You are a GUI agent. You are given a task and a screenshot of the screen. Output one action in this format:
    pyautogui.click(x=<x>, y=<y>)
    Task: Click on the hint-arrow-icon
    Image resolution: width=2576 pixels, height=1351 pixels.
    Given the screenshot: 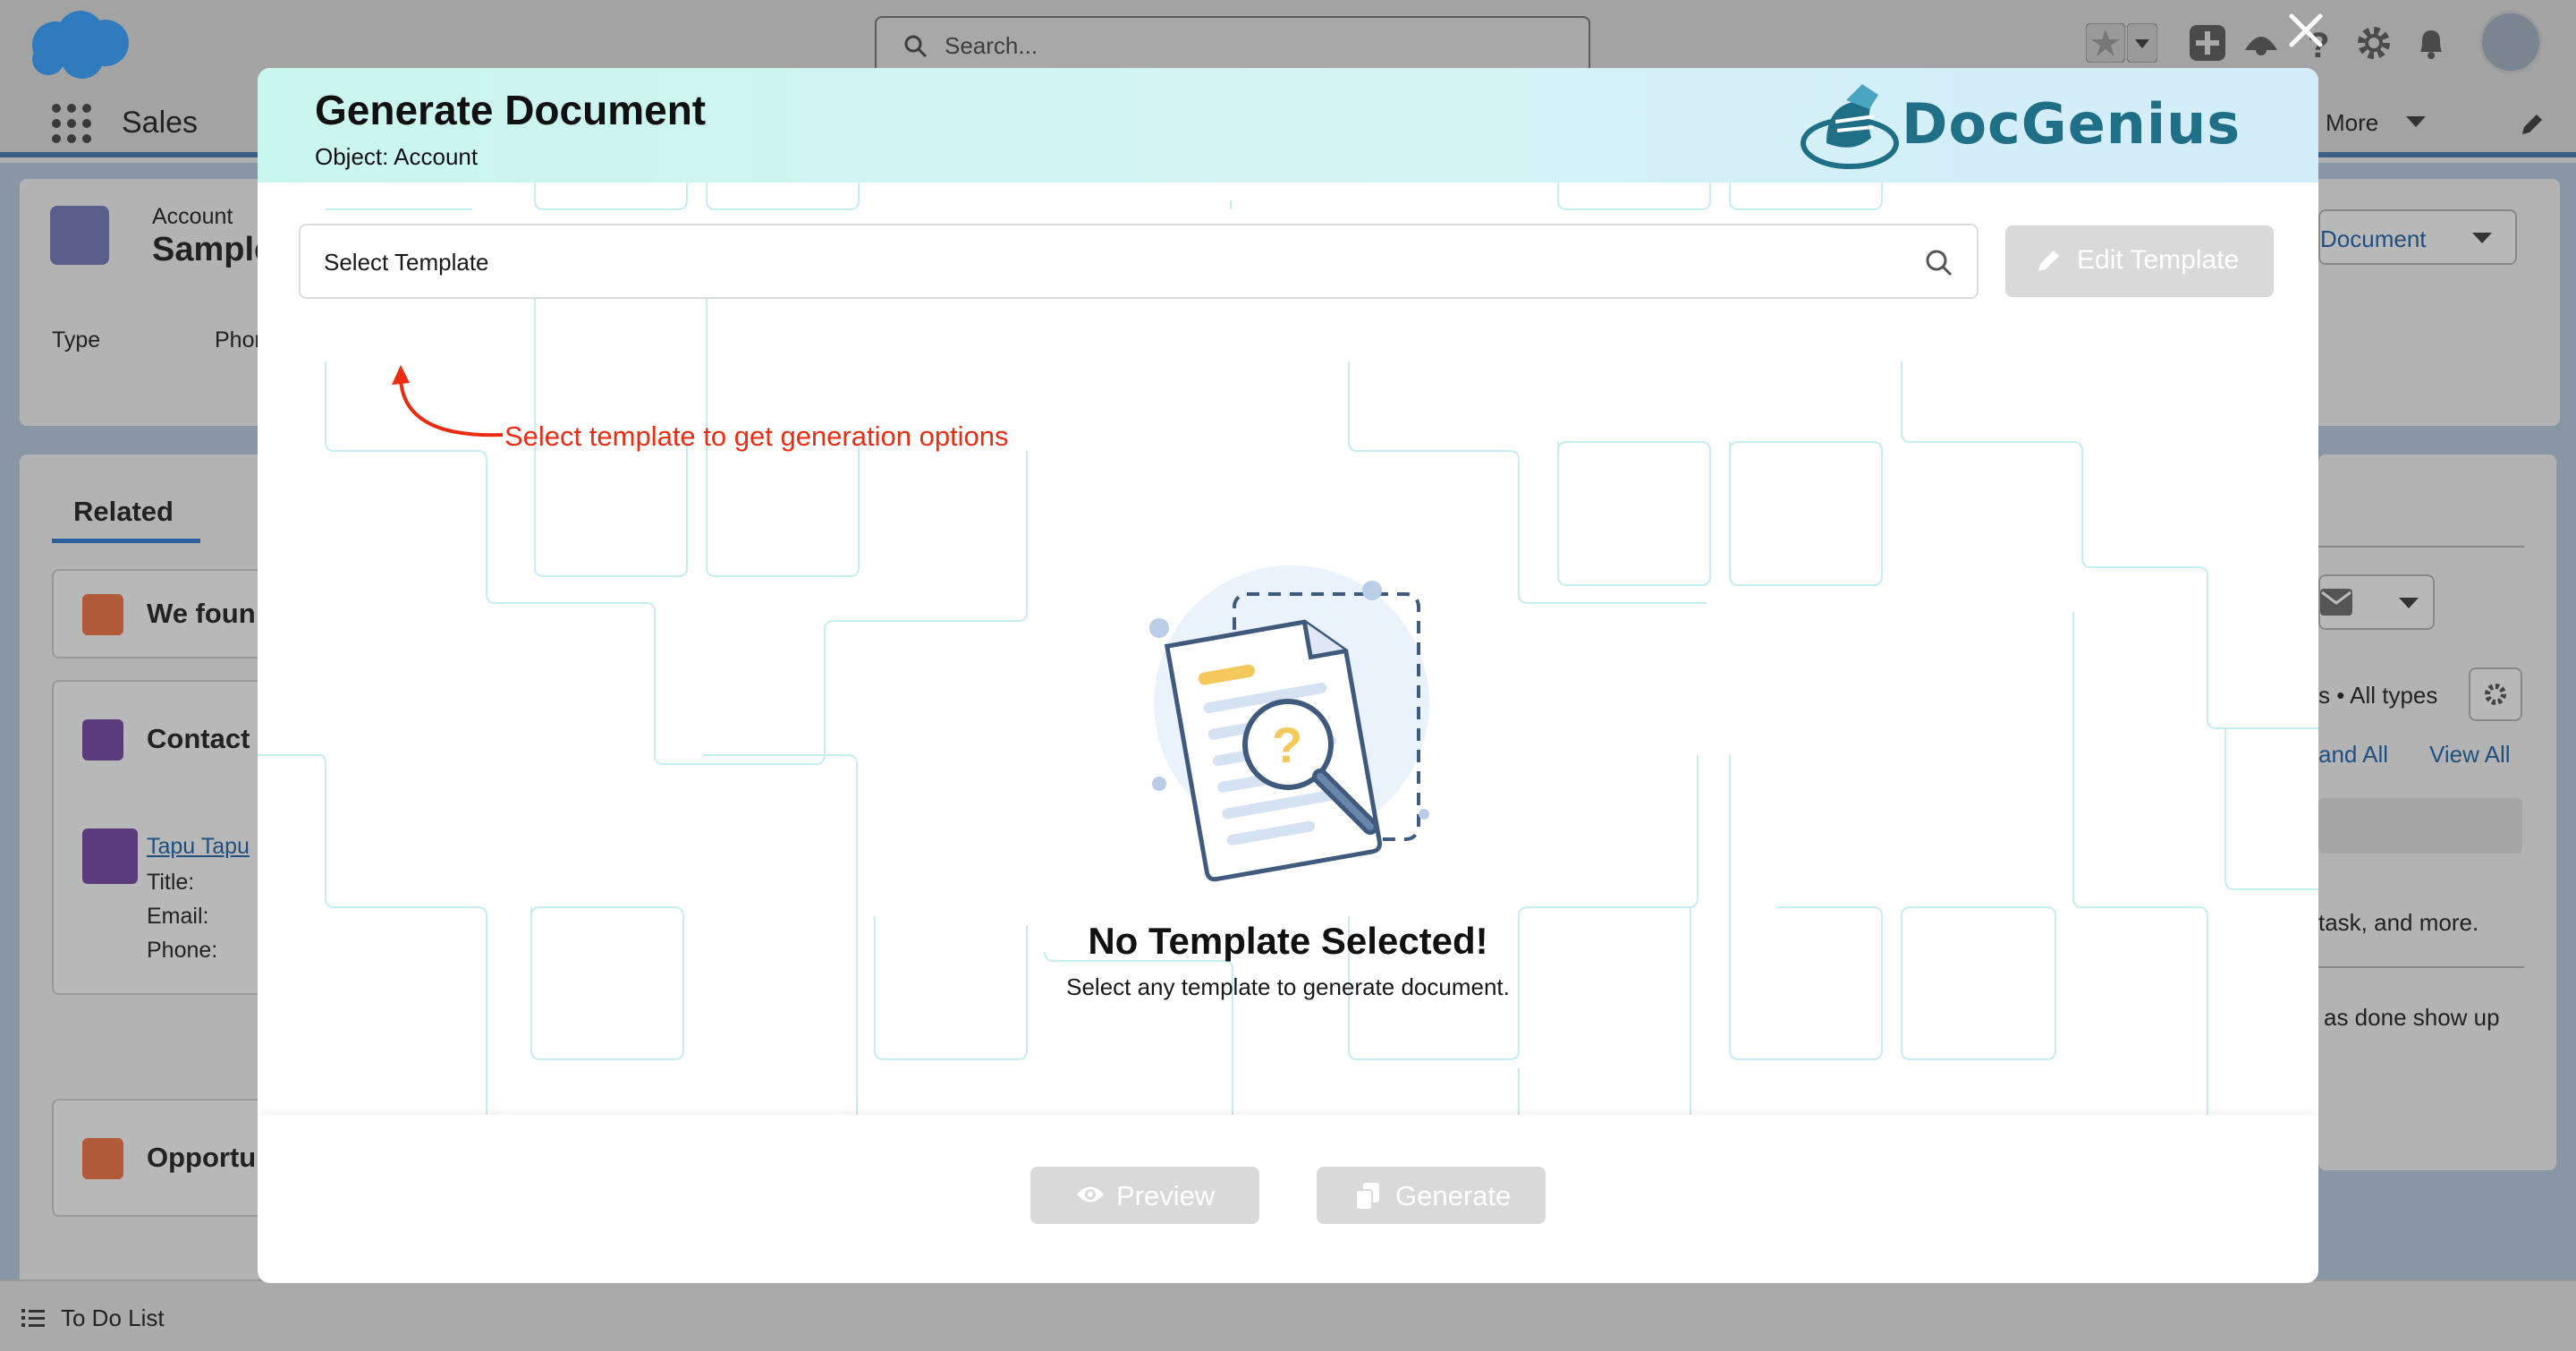 What is the action you would take?
    pyautogui.click(x=448, y=402)
    